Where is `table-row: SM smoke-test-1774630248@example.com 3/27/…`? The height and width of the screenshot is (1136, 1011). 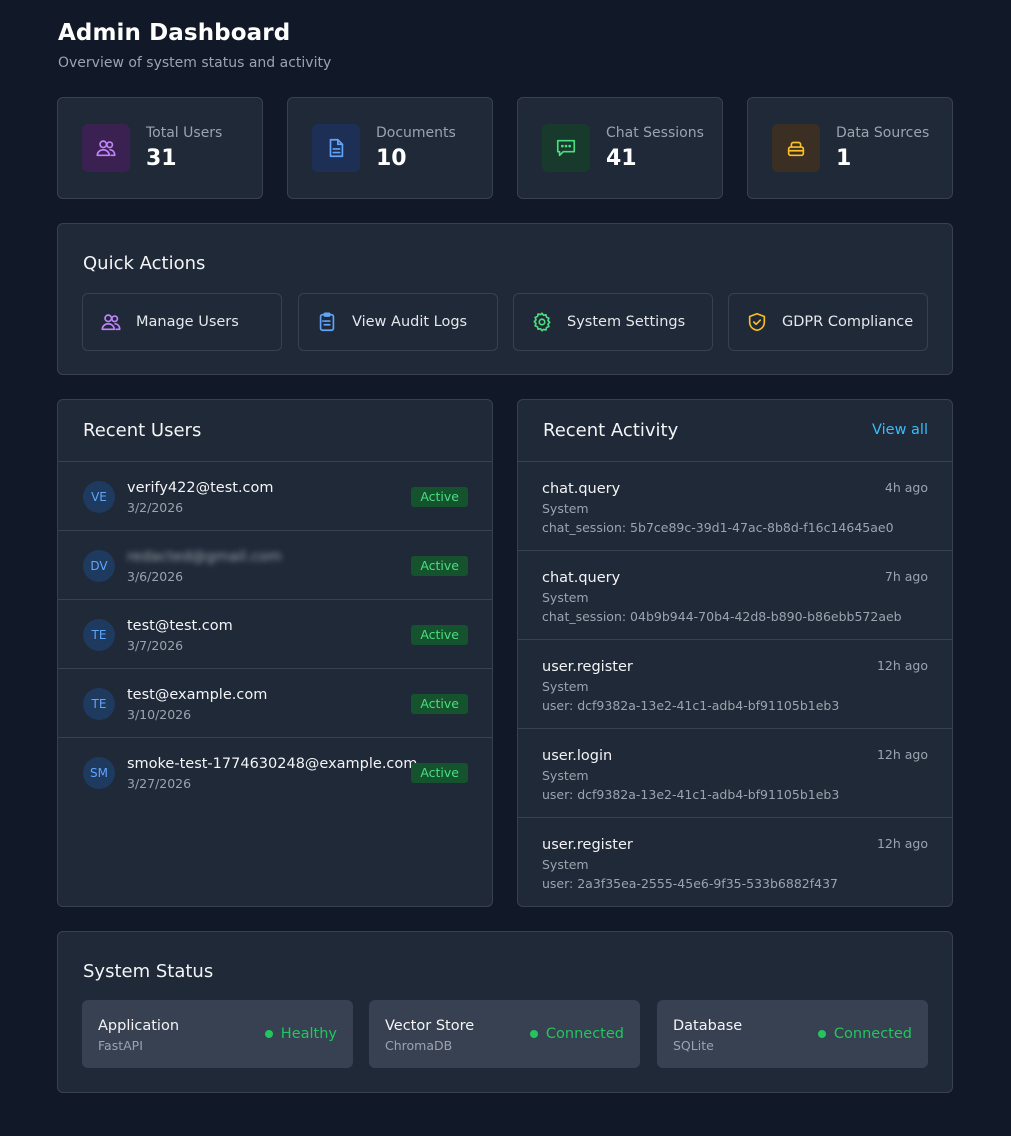 table-row: SM smoke-test-1774630248@example.com 3/27/… is located at coordinates (275, 772).